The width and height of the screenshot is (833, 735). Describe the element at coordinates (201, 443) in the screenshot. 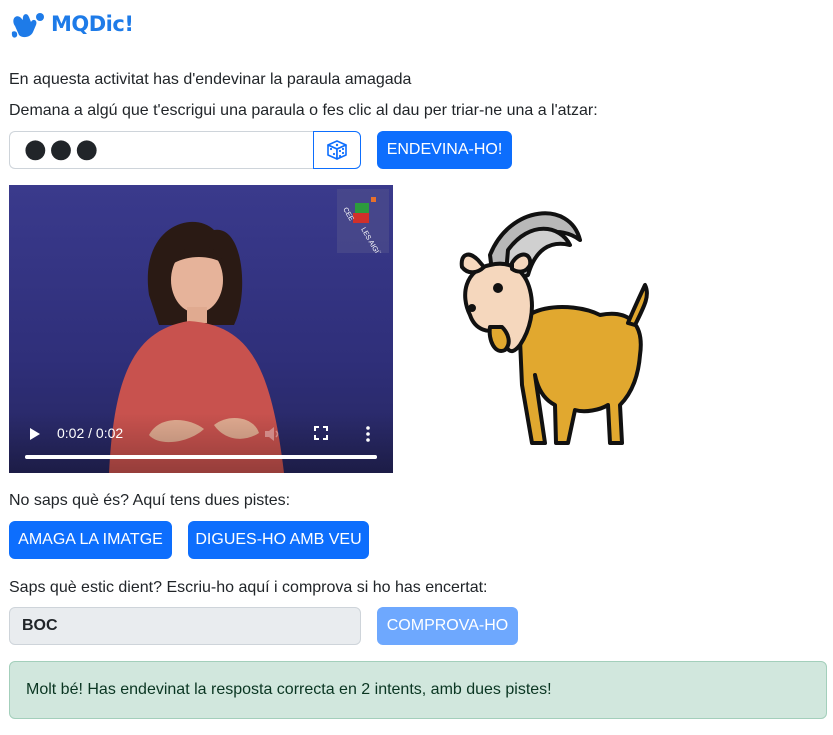

I see `video-controls: 0:02 / 0:02` at that location.